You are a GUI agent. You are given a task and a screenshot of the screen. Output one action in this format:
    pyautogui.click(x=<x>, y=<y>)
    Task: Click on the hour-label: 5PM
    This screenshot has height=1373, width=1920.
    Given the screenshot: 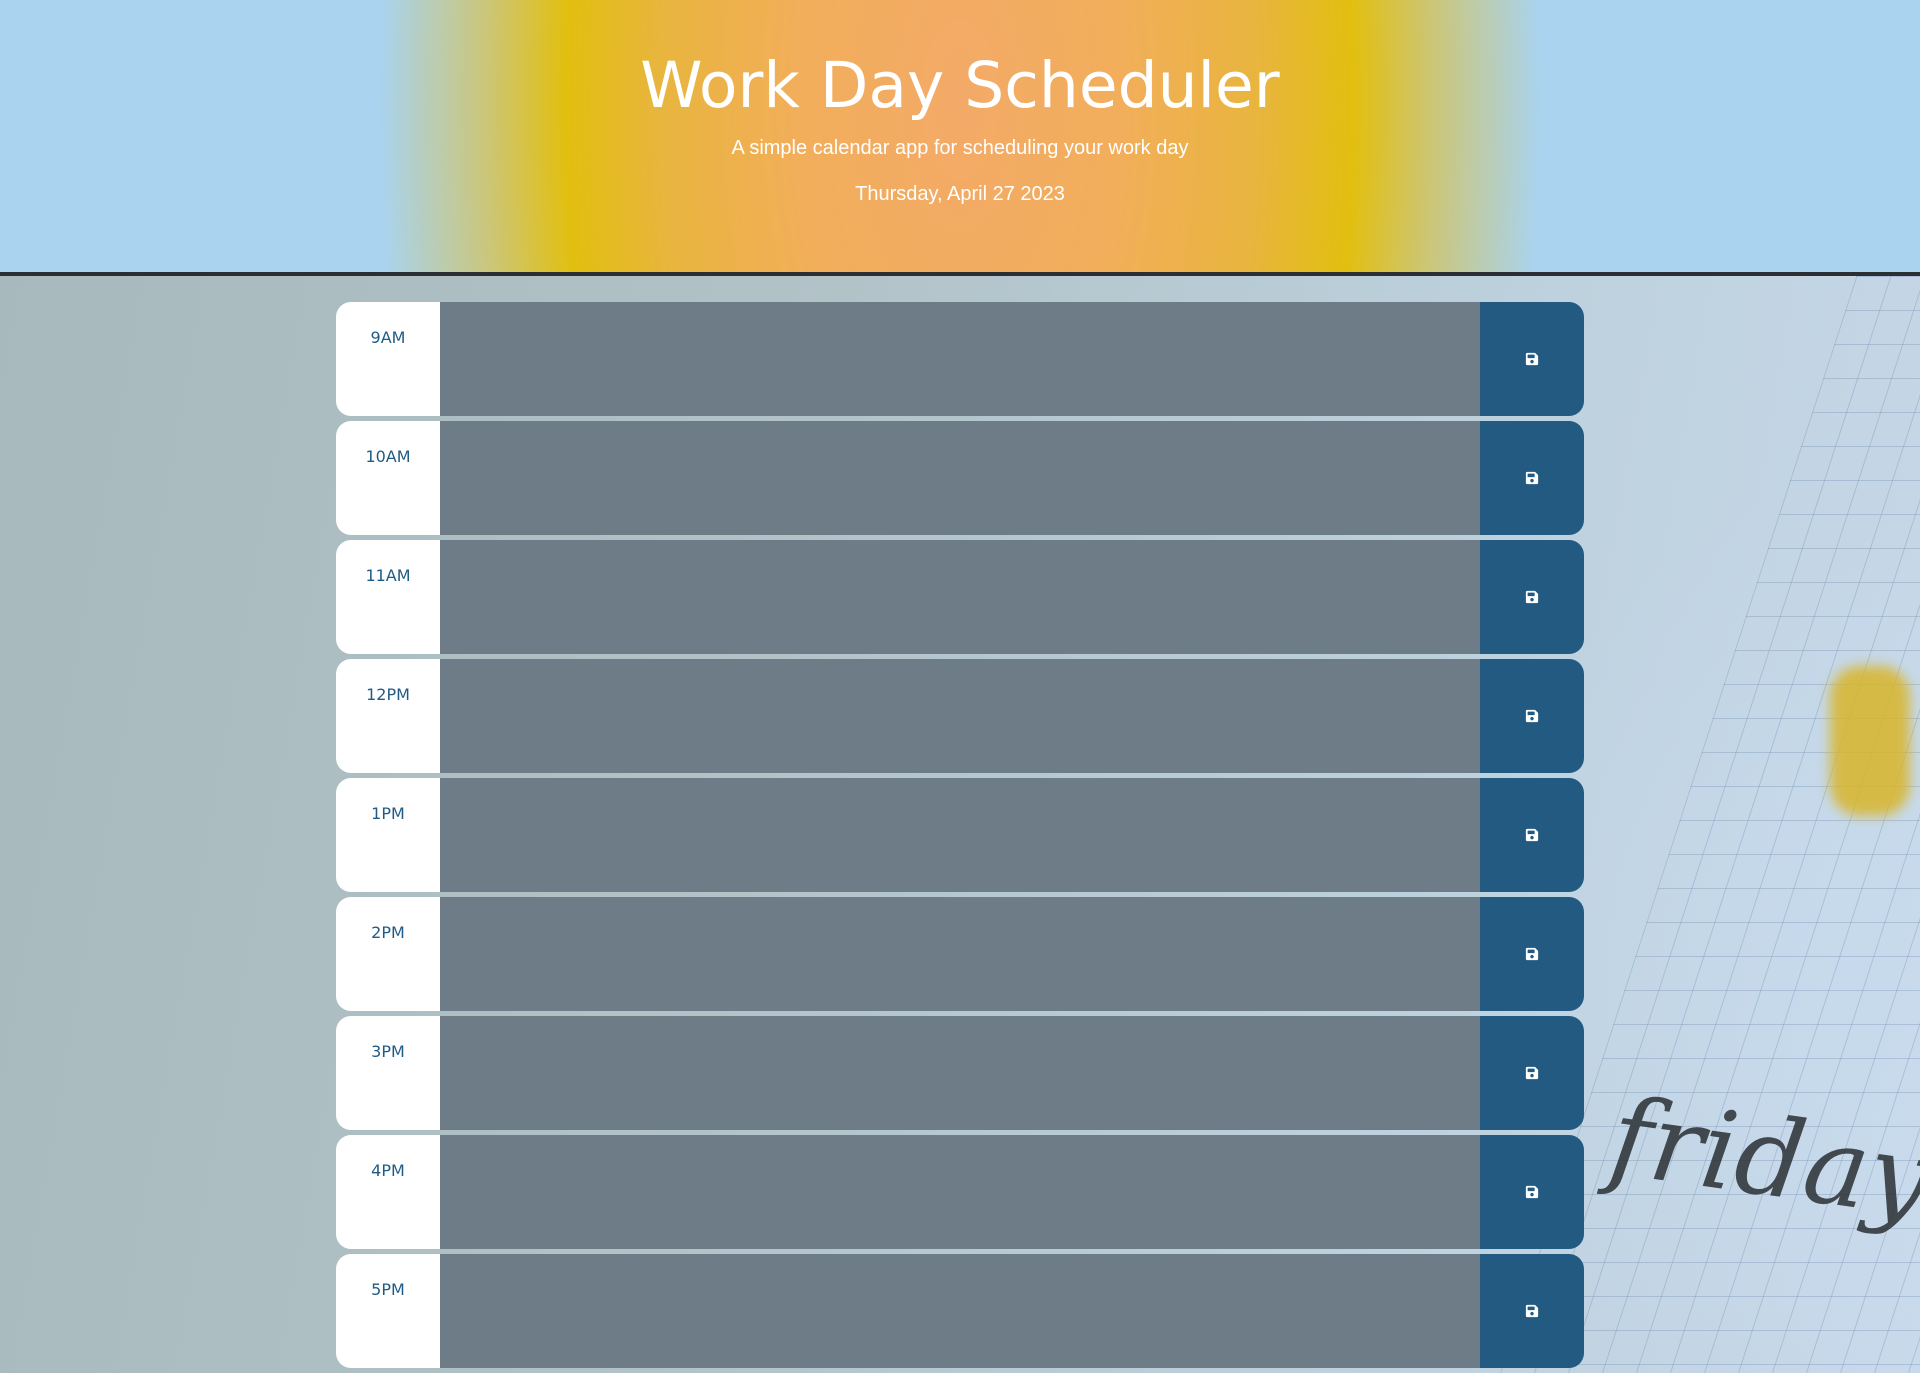 What is the action you would take?
    pyautogui.click(x=388, y=1311)
    